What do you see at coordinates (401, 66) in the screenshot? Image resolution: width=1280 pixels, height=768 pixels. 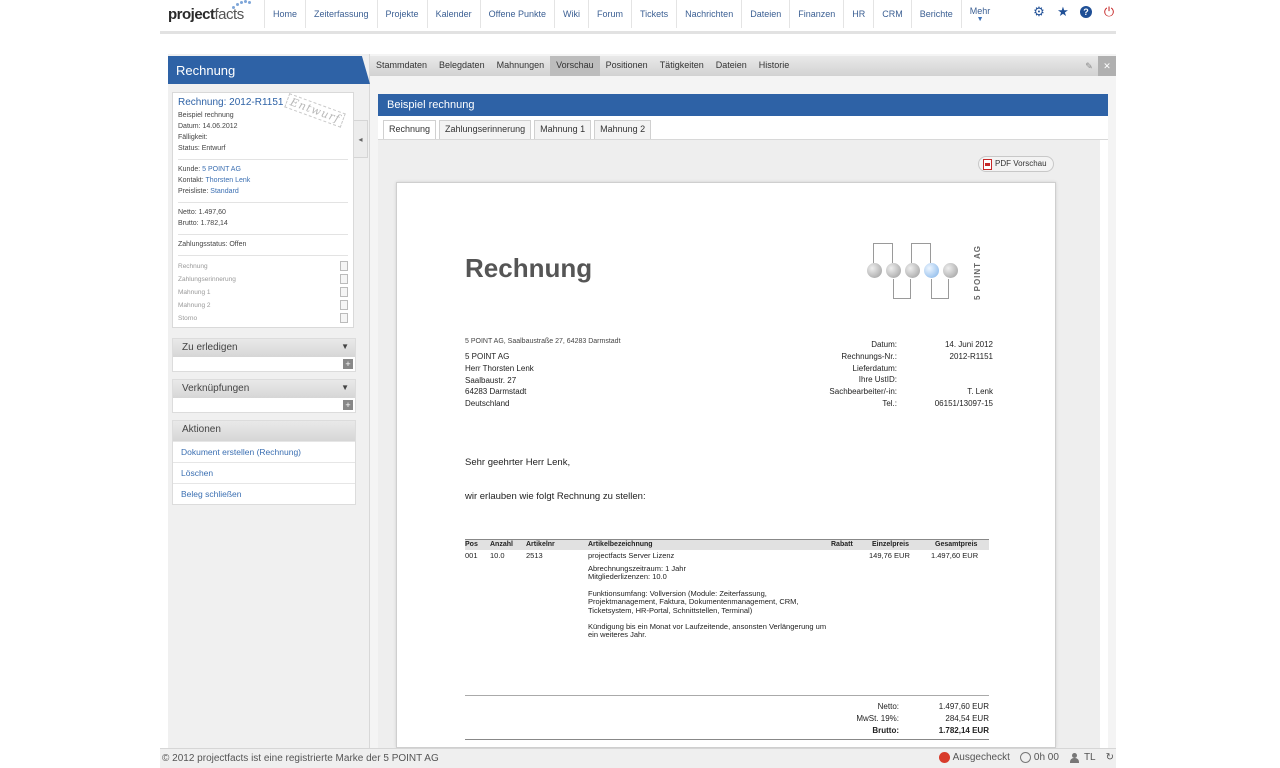 I see `tab-stammdaten: Stammdaten` at bounding box center [401, 66].